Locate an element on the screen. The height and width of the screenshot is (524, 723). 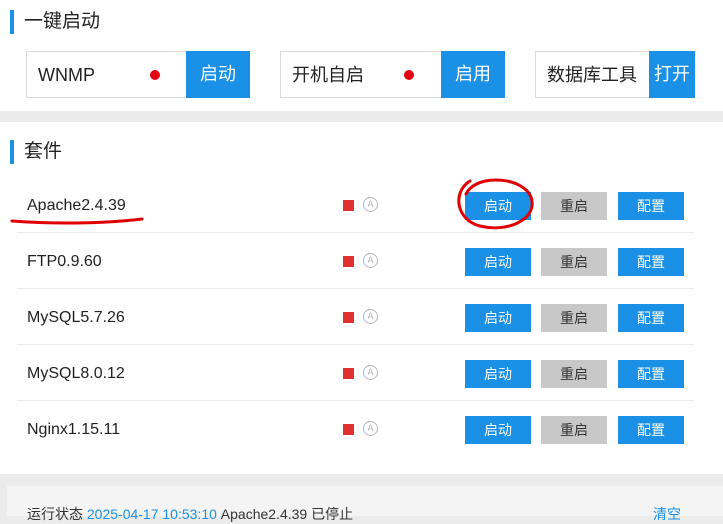
db-tool-label: 数据库工具 is located at coordinates (592, 75).